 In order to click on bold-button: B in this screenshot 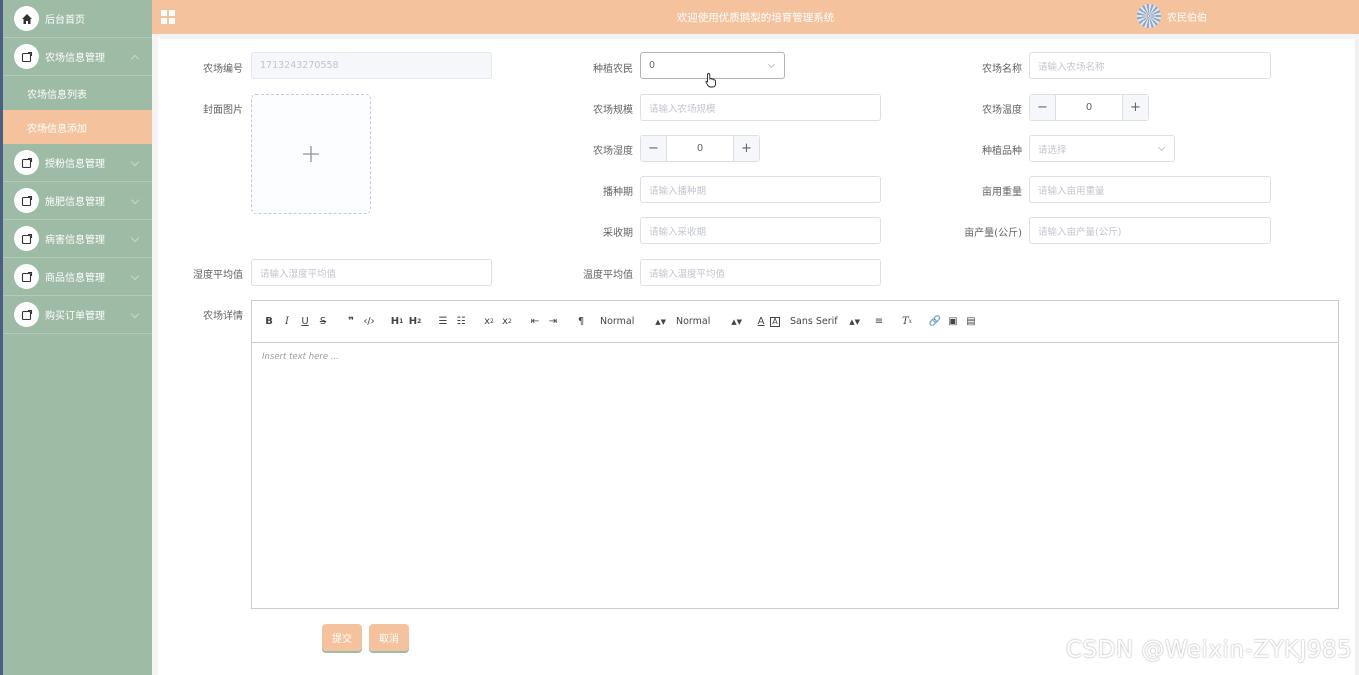, I will do `click(269, 322)`.